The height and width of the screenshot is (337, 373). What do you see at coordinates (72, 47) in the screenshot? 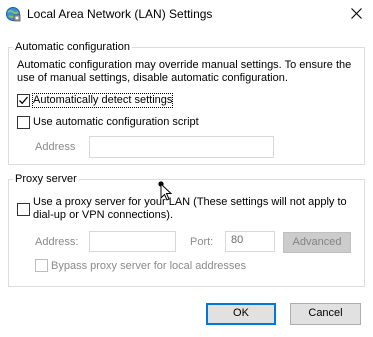
I see `automatic-configuration-title: Automatic configuration` at bounding box center [72, 47].